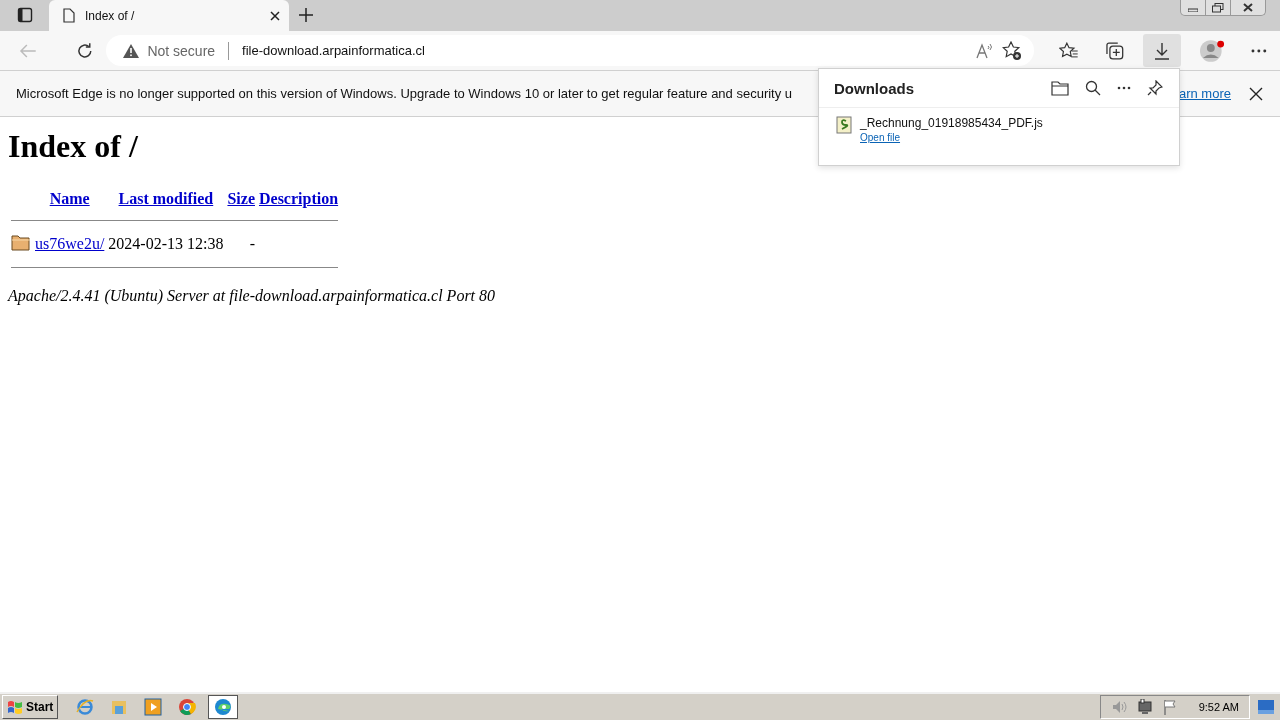  I want to click on column-header-link: Size, so click(241, 198).